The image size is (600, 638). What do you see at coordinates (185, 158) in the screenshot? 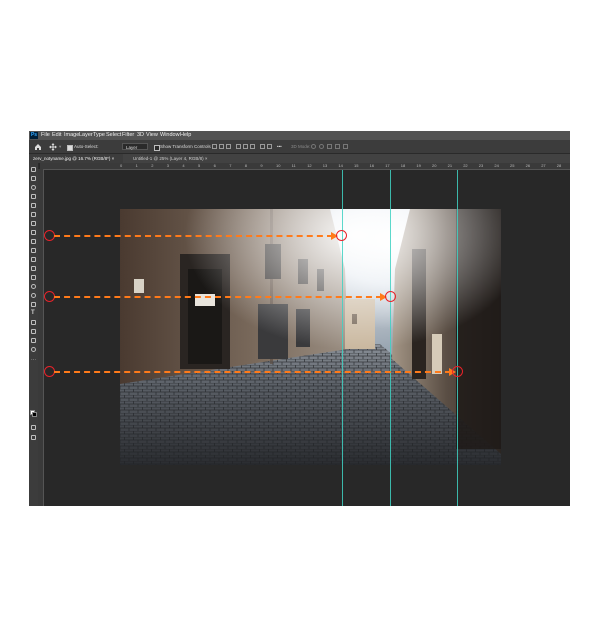
I see `tab-untitled-1: Untitled-1 @ 25% (Layer 4, RGB/8) ×` at bounding box center [185, 158].